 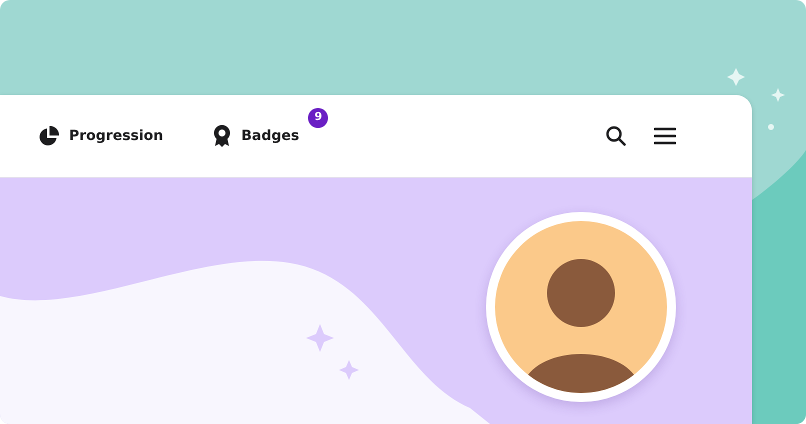 I want to click on award-icon, so click(x=222, y=136).